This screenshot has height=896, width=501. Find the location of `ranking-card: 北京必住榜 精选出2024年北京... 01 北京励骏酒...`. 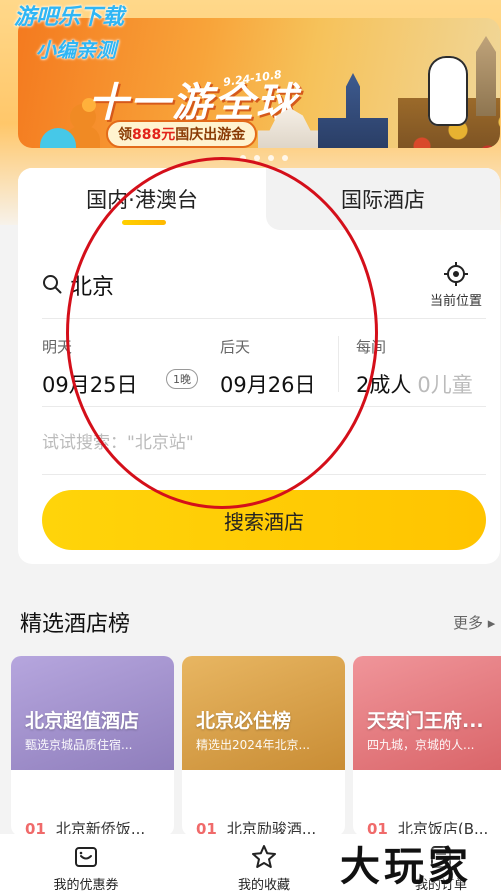

ranking-card: 北京必住榜 精选出2024年北京... 01 北京励骏酒... is located at coordinates (263, 746).